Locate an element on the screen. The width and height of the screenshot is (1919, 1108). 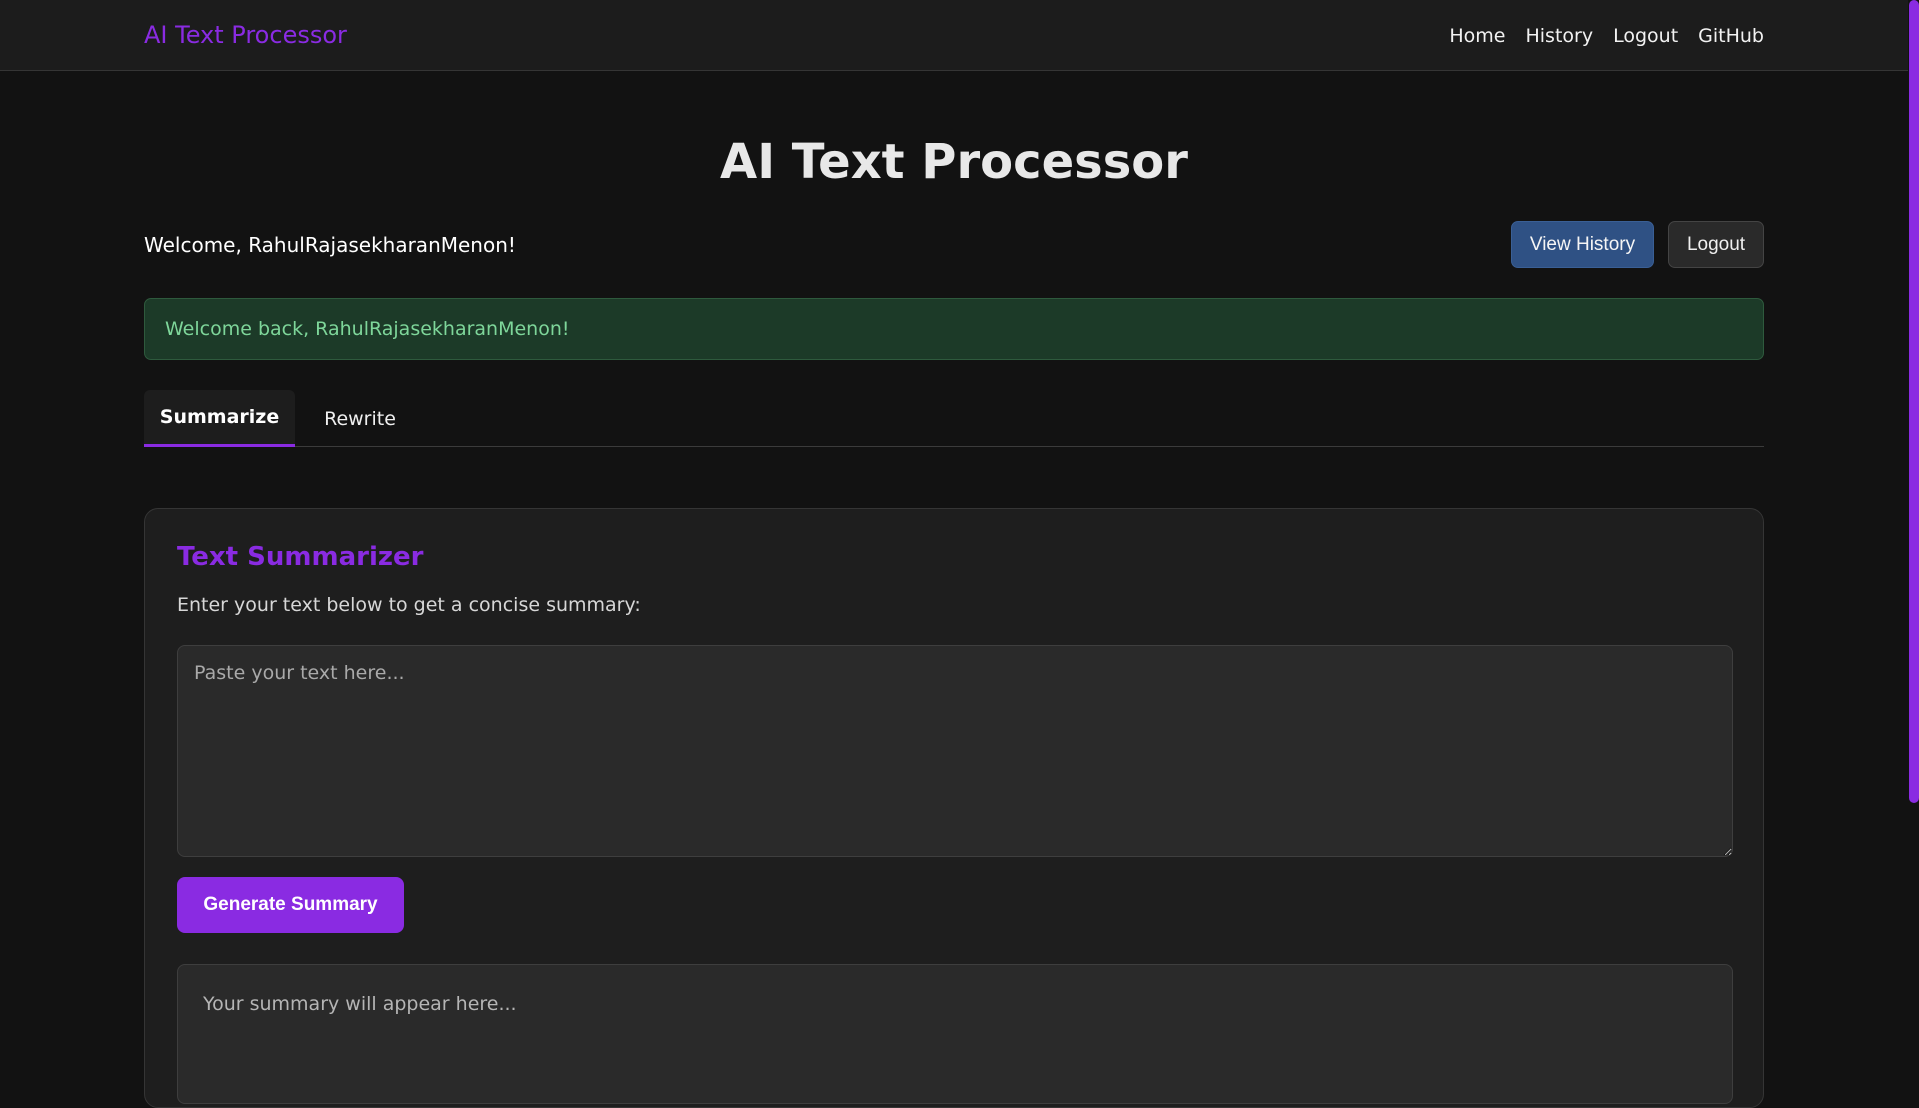
nav-links: Home History Logout GitHub is located at coordinates (1606, 36).